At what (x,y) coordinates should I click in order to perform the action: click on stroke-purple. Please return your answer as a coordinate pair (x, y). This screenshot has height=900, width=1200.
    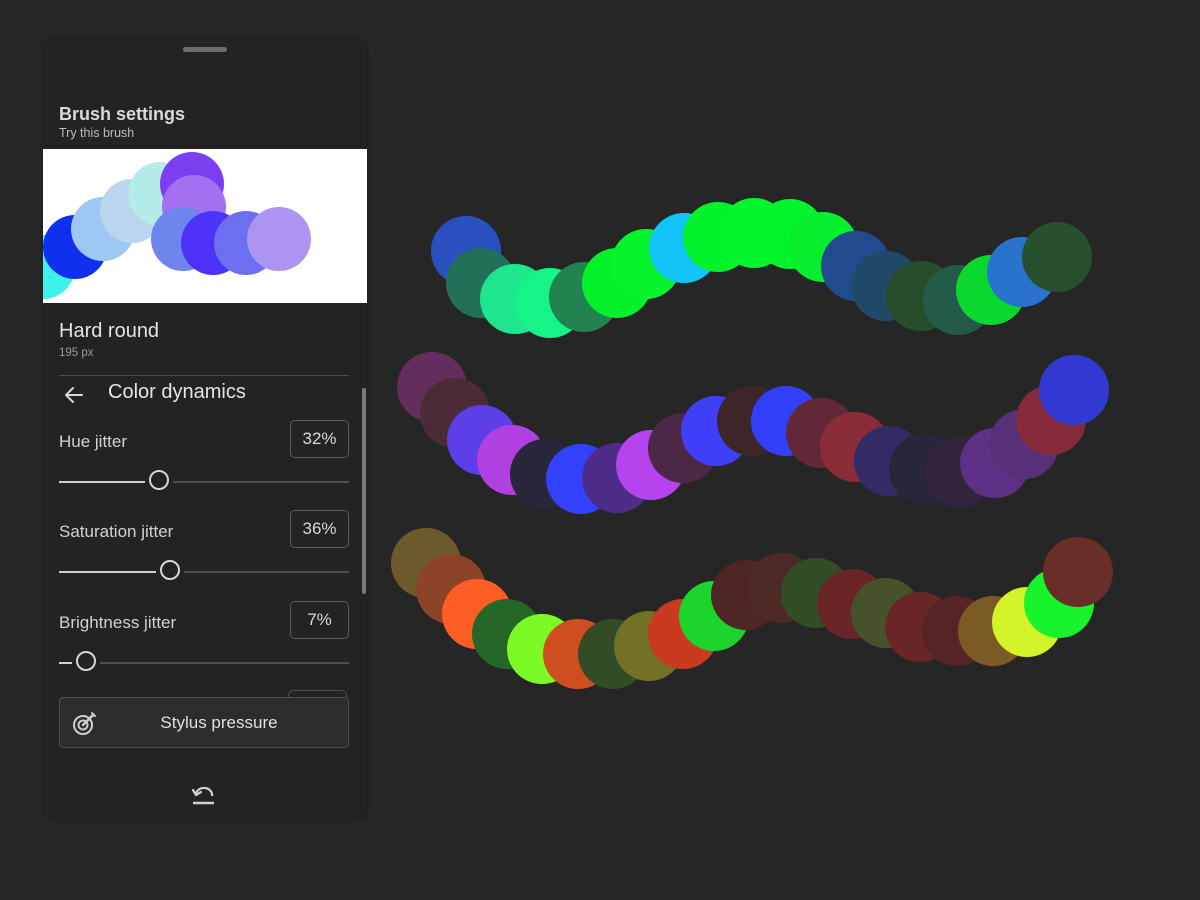
    Looking at the image, I should click on (753, 433).